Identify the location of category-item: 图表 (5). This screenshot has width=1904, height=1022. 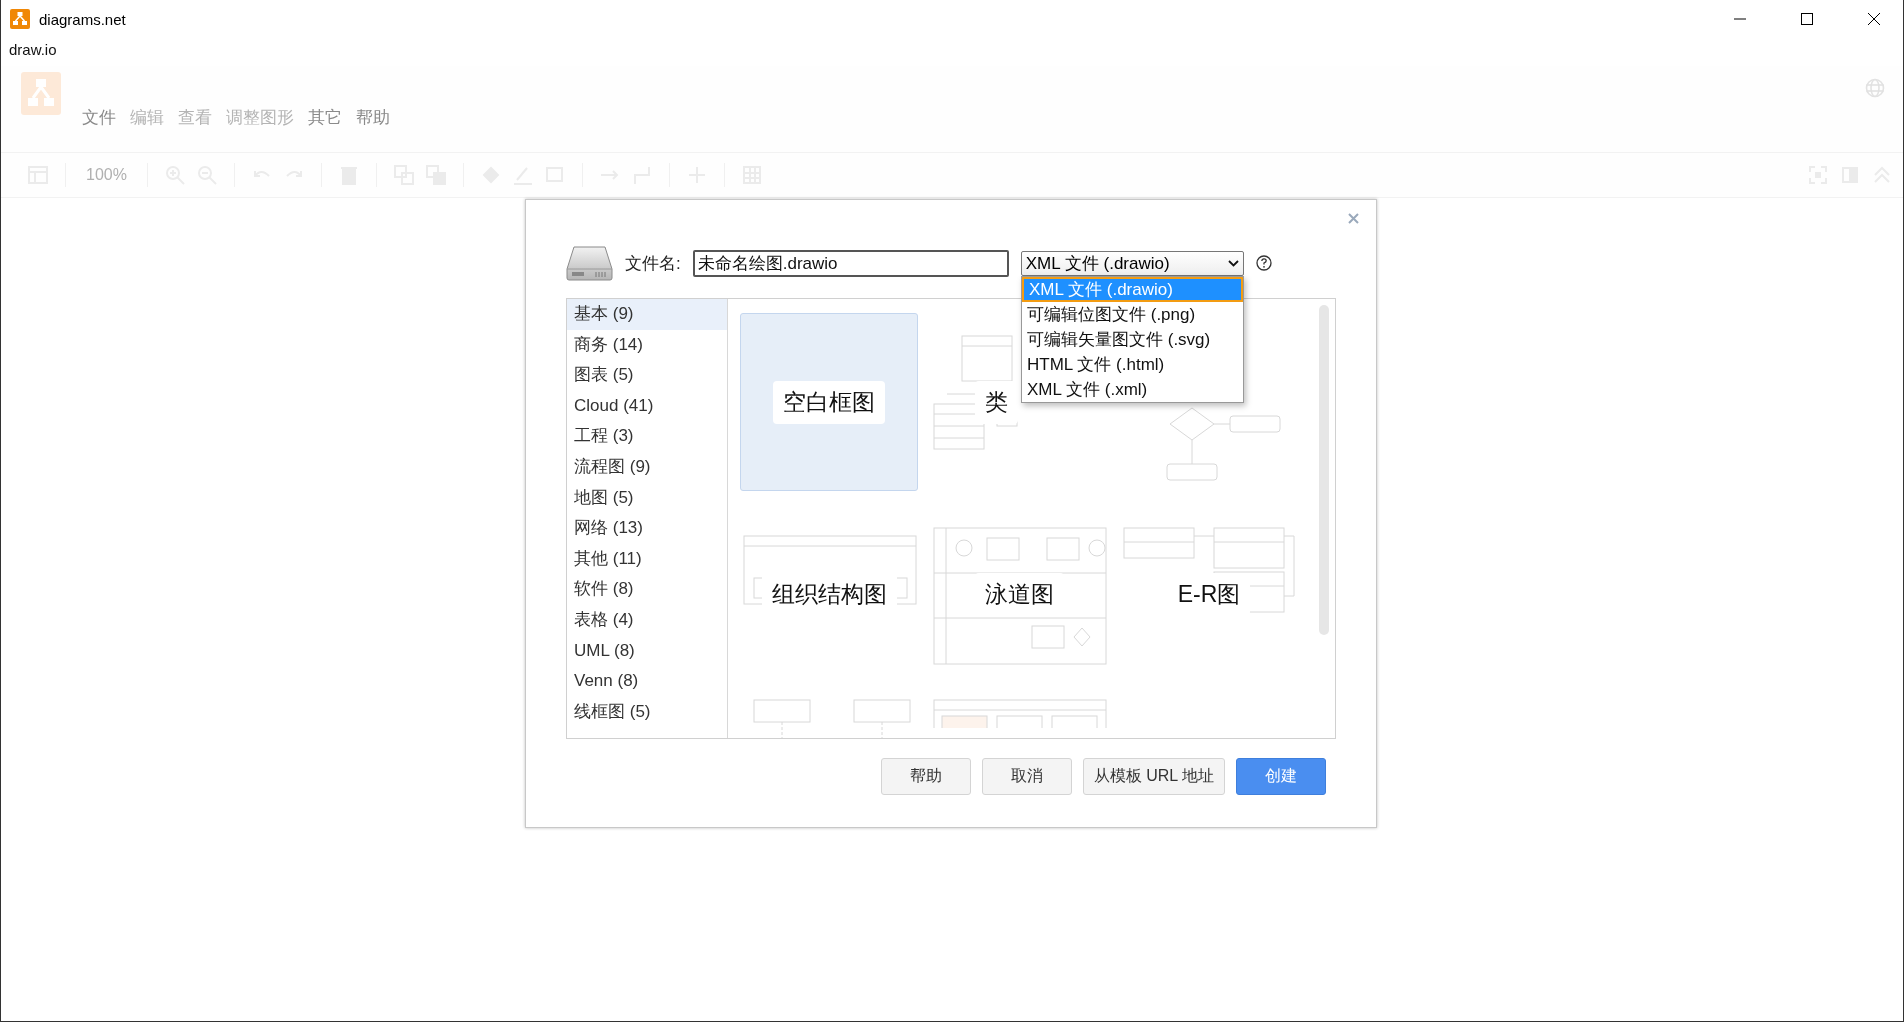
(647, 375).